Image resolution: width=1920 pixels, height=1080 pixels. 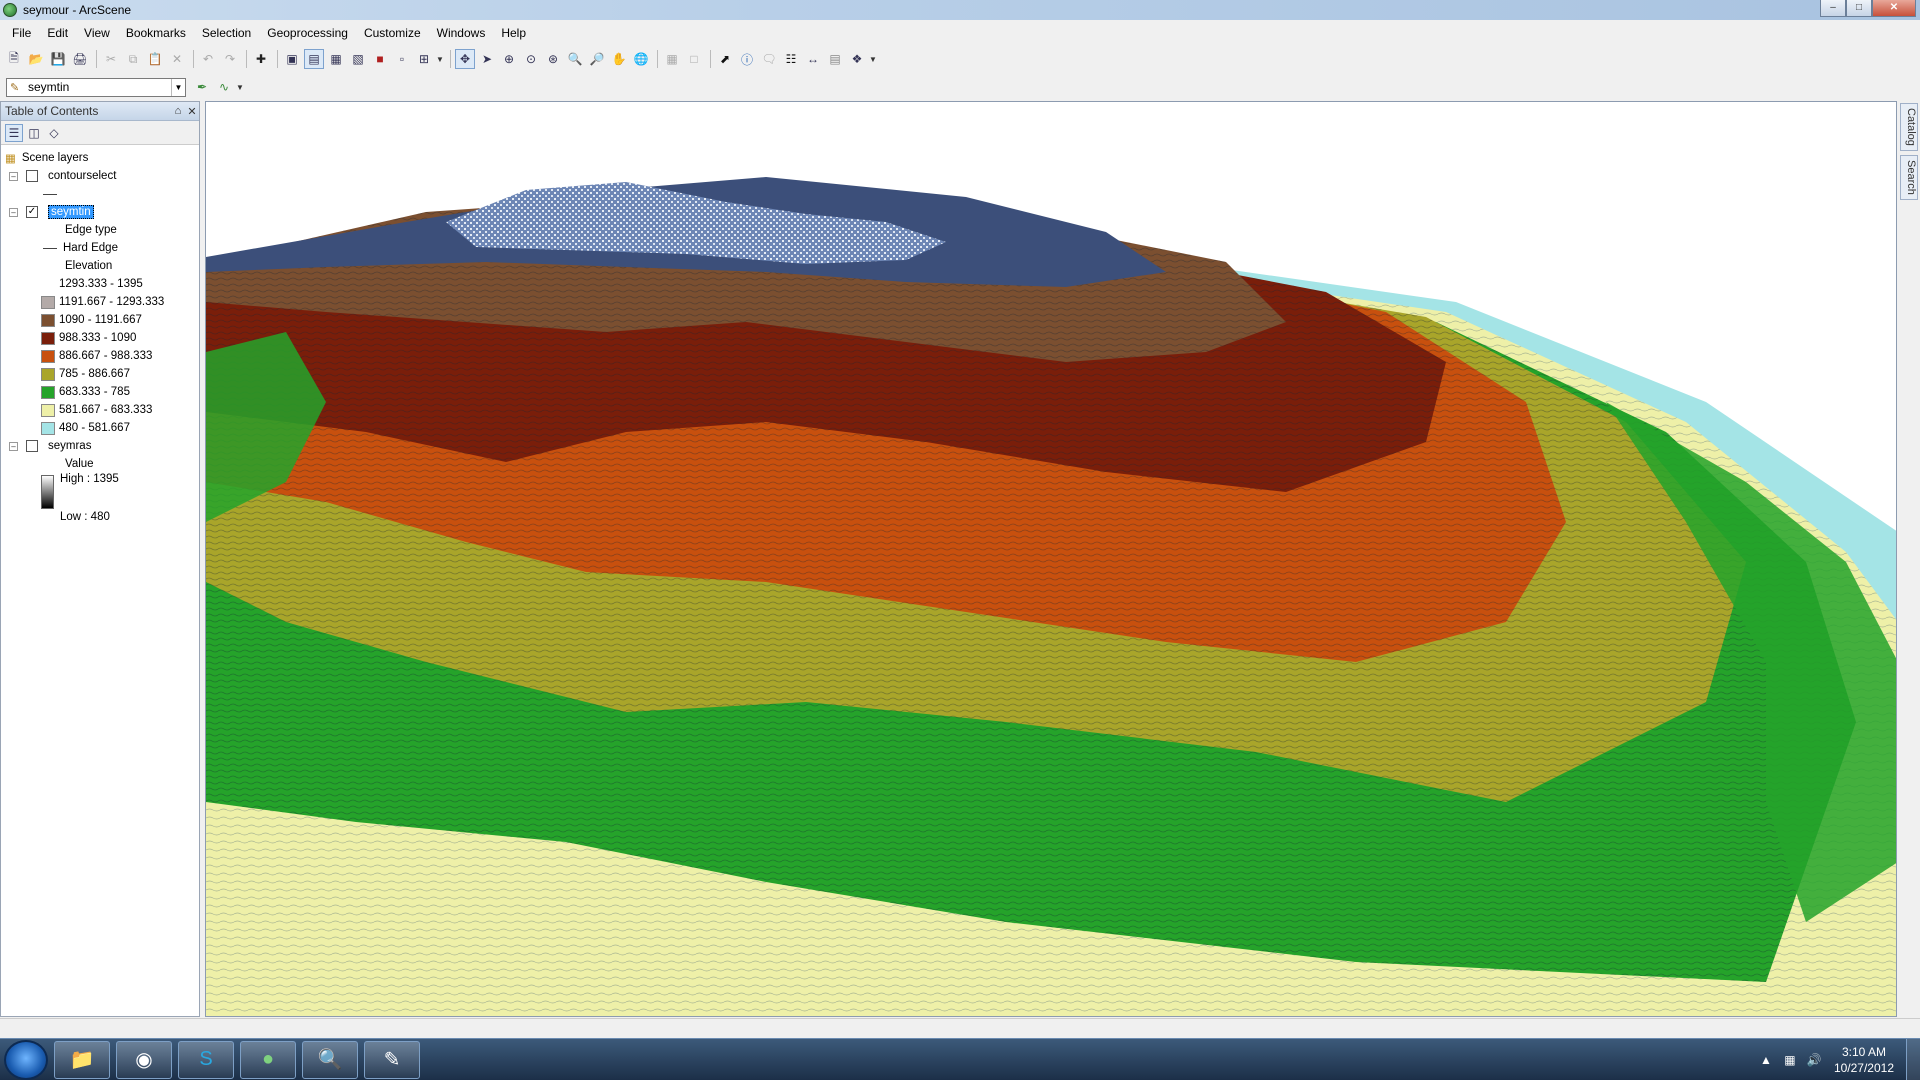 I want to click on legend-item: 785 - 886.667, so click(x=100, y=374).